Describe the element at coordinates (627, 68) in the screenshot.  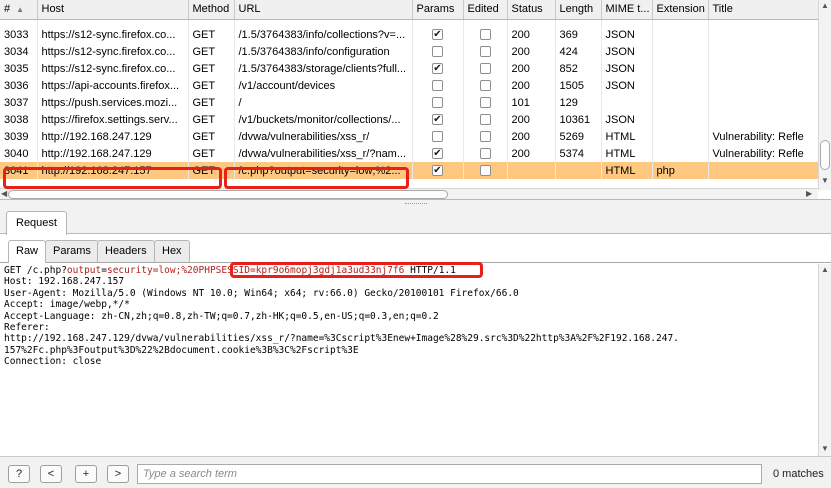
I see `cell-mime: JSON` at that location.